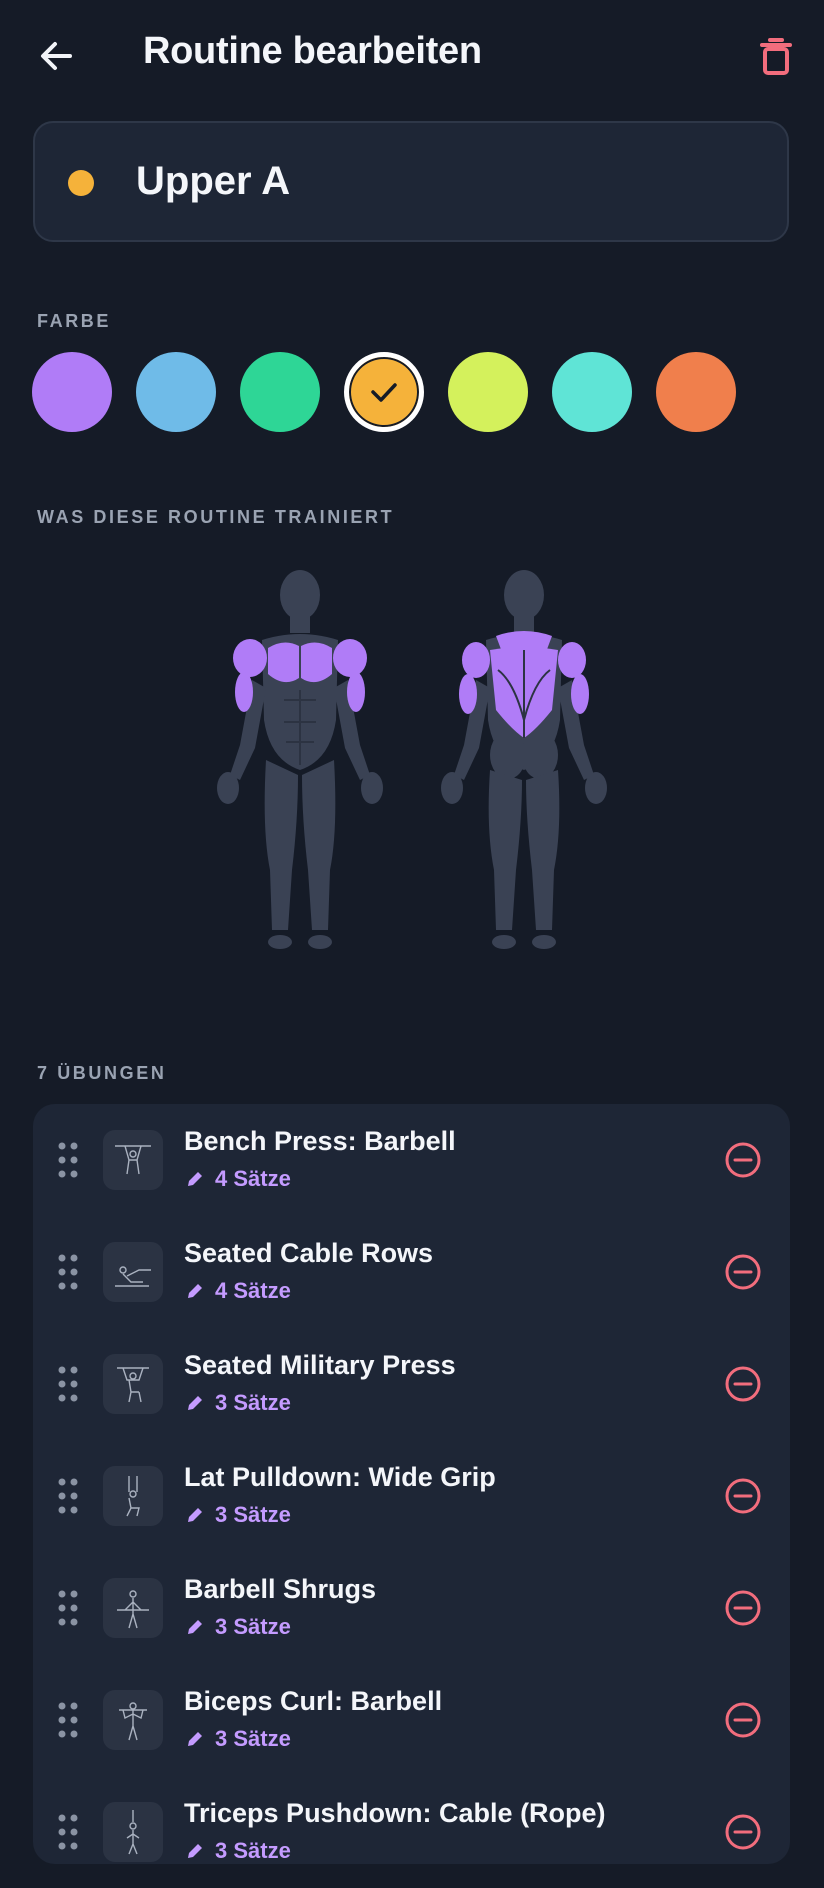 The image size is (824, 1888). I want to click on color-swatch-orange, so click(696, 392).